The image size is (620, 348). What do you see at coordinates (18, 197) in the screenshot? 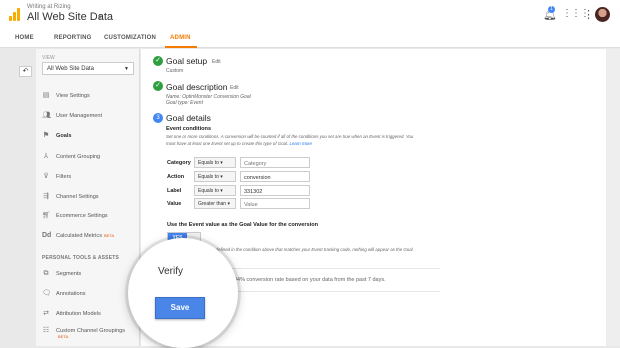
I see `left-gutter` at bounding box center [18, 197].